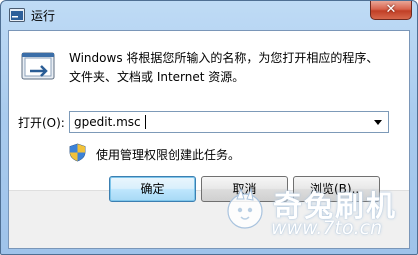 This screenshot has width=418, height=255. Describe the element at coordinates (218, 122) in the screenshot. I see `command-input` at that location.